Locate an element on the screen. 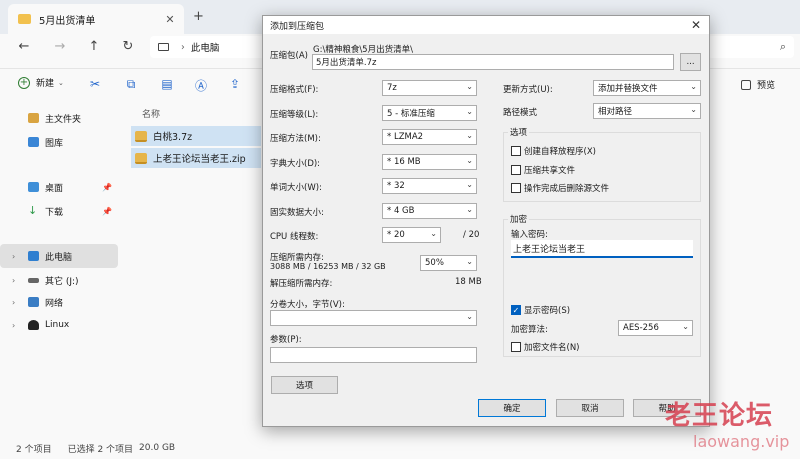 The width and height of the screenshot is (800, 459). encrypt-names-checkbox: 加密文件名(N) is located at coordinates (545, 347).